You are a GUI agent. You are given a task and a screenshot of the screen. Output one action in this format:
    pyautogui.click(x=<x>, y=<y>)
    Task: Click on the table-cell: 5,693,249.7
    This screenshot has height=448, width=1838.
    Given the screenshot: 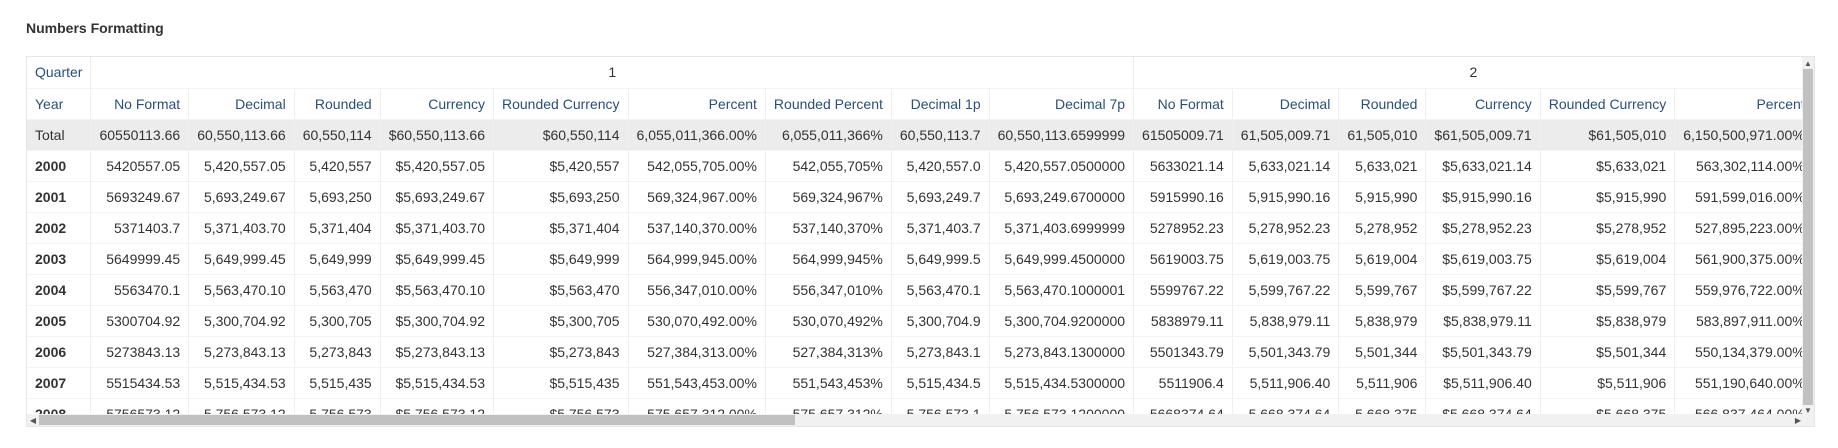 What is the action you would take?
    pyautogui.click(x=940, y=197)
    